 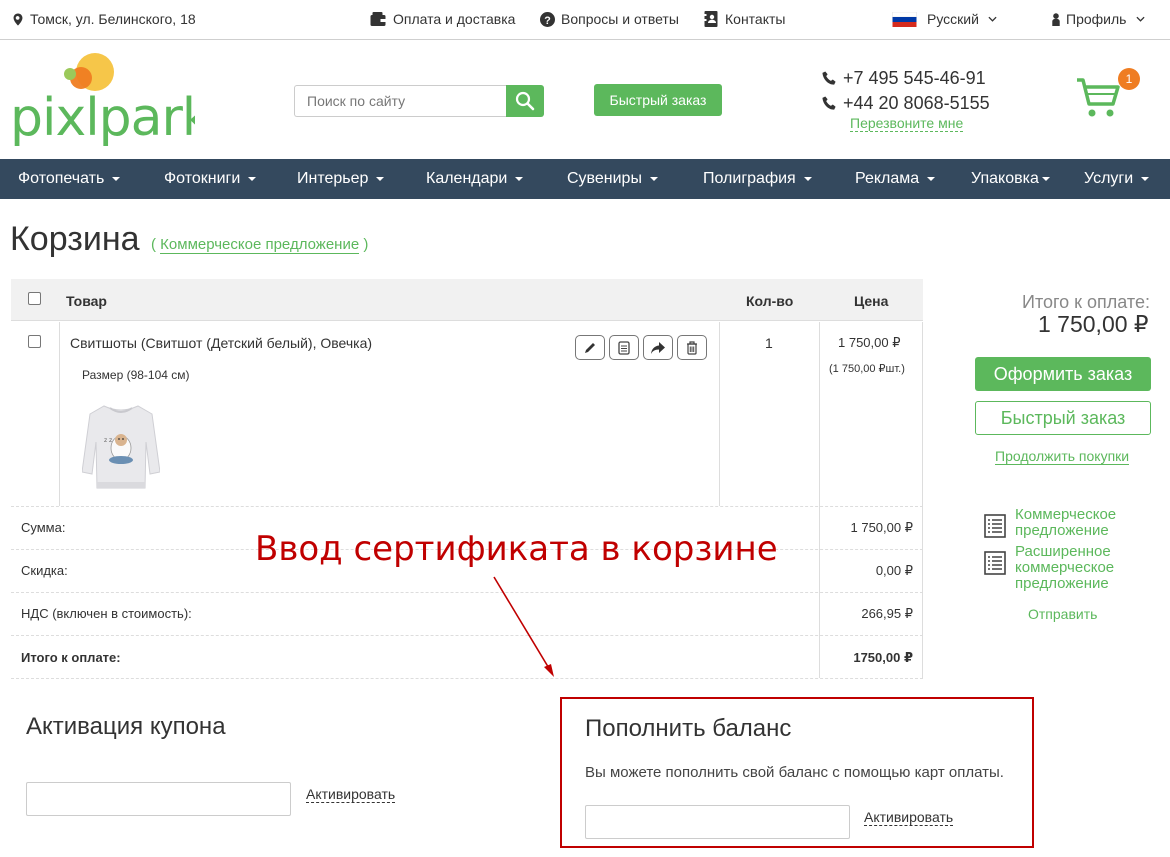 I want to click on nav-item-label: Сувениры, so click(x=604, y=178).